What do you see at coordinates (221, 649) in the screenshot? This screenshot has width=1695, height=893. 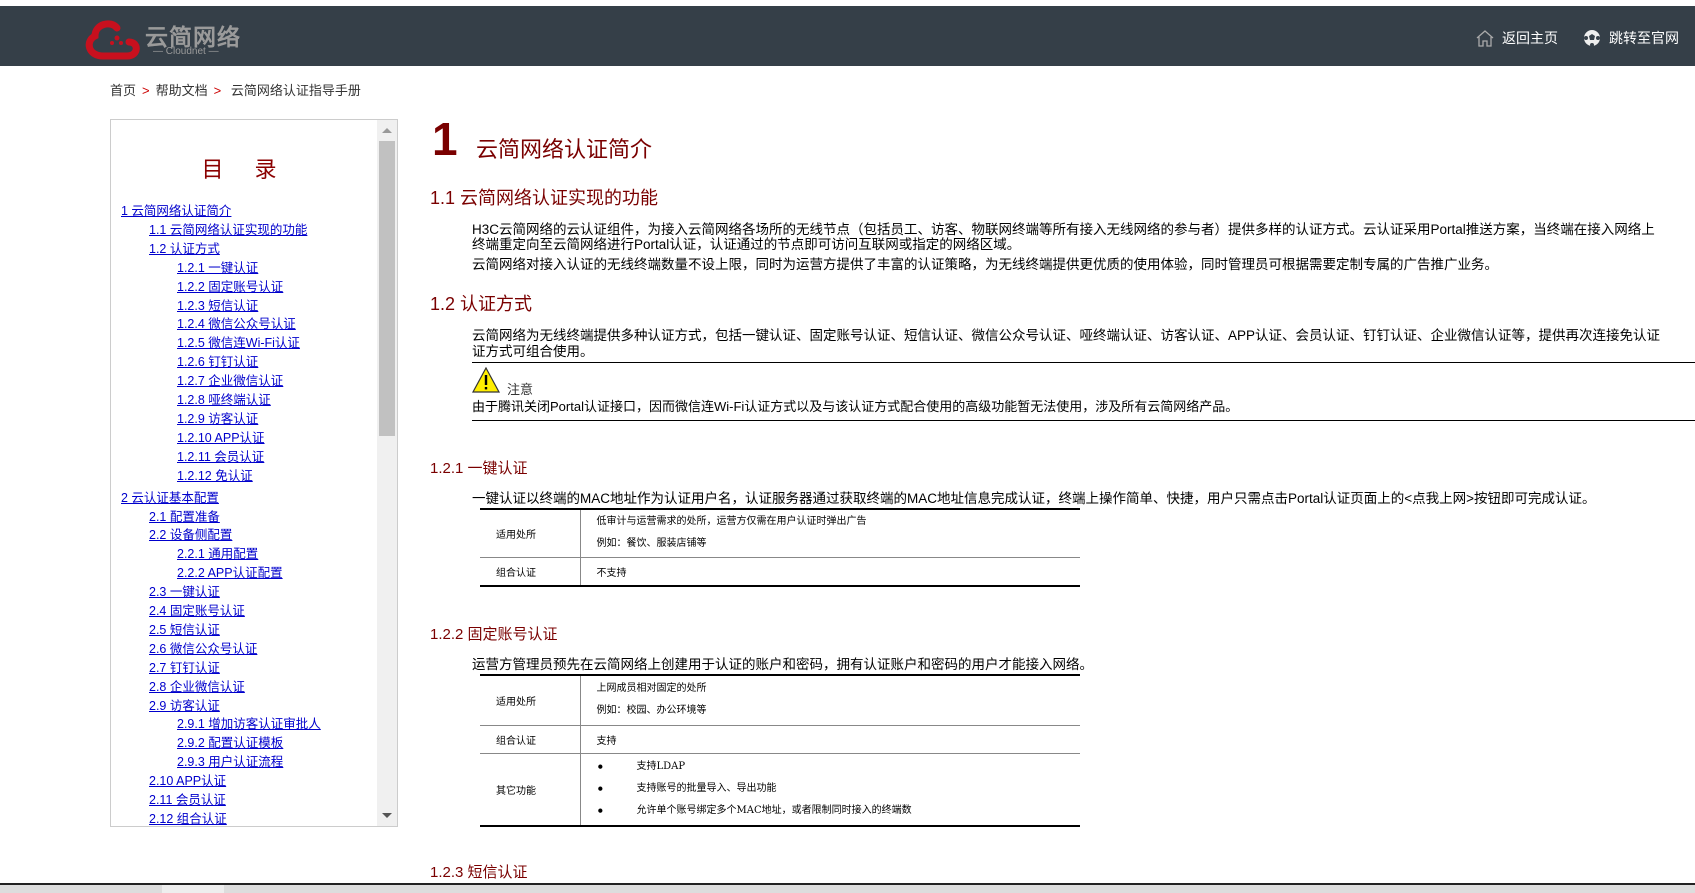 I see `toc-link: 2.6 微信公众号认证` at bounding box center [221, 649].